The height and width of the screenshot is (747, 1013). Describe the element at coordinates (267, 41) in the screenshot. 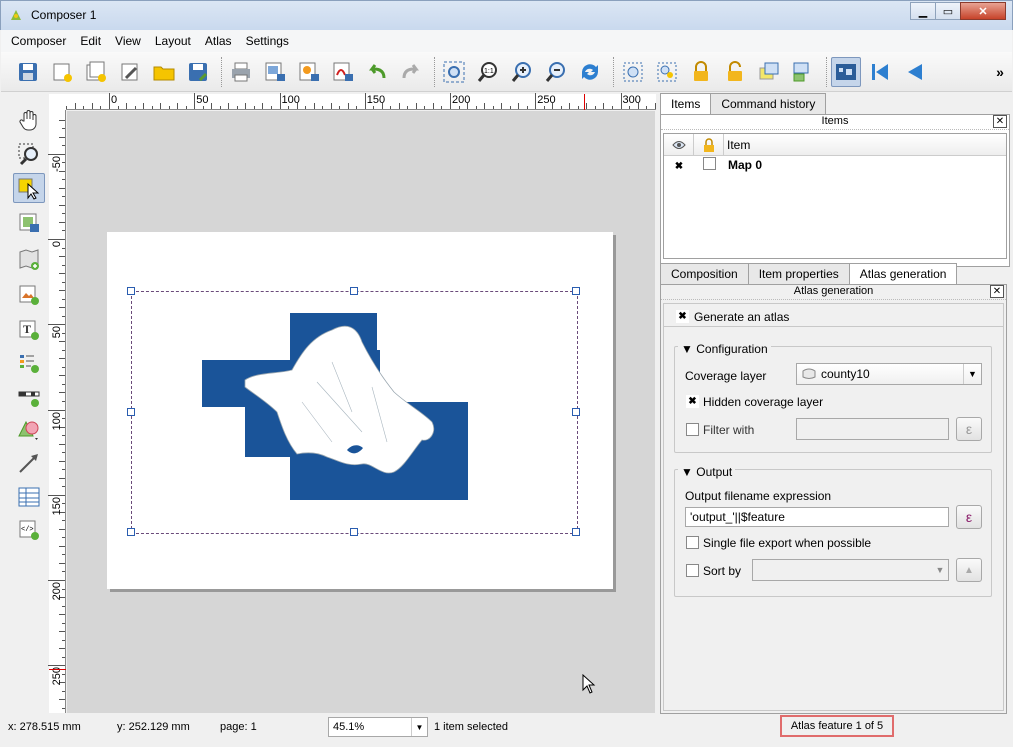

I see `menu-settings: Settings` at that location.